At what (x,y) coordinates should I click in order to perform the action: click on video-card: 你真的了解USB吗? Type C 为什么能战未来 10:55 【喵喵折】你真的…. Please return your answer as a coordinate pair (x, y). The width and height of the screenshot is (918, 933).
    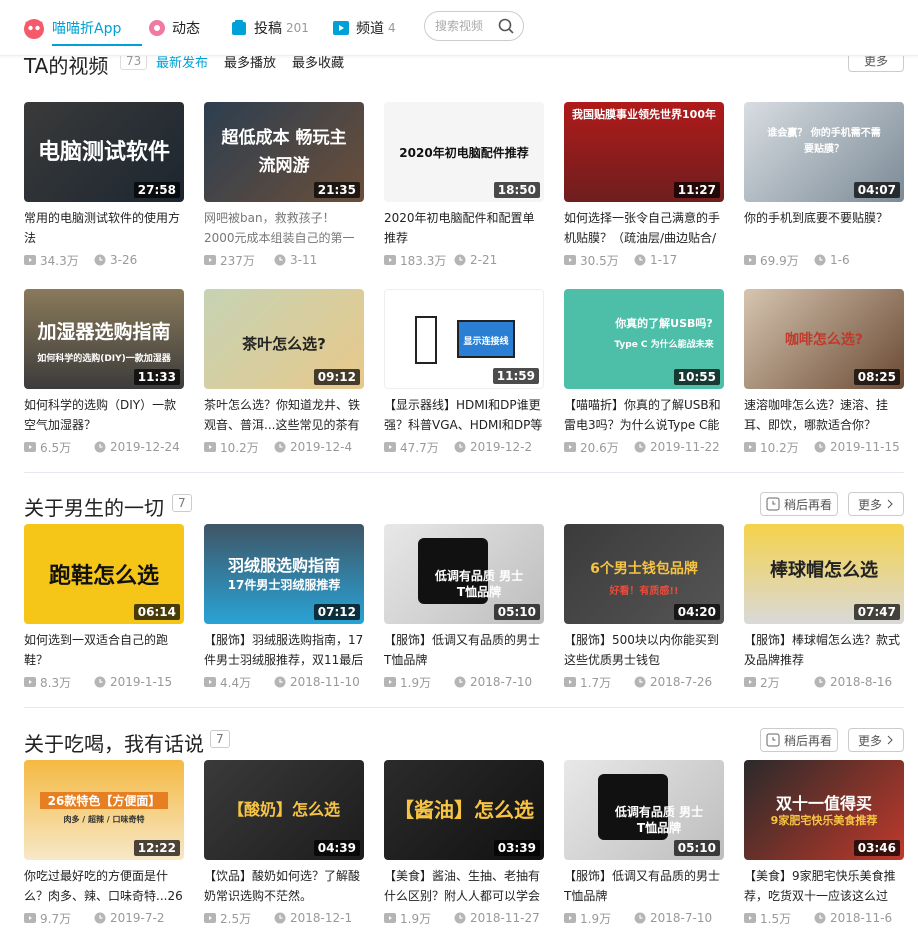
    Looking at the image, I should click on (644, 373).